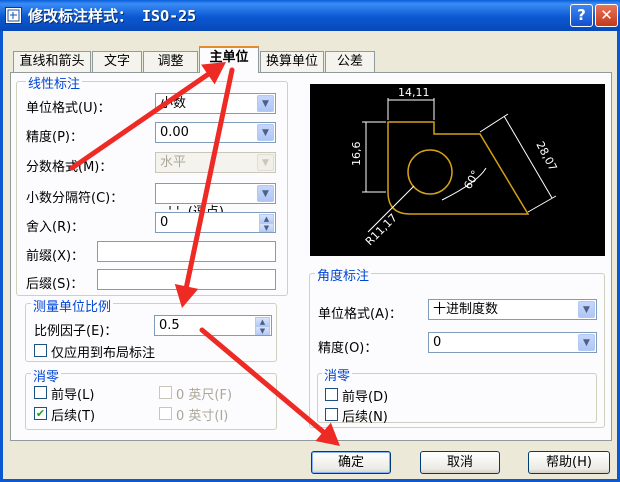  I want to click on tab-lines-arrows: 直线和箭头, so click(52, 61).